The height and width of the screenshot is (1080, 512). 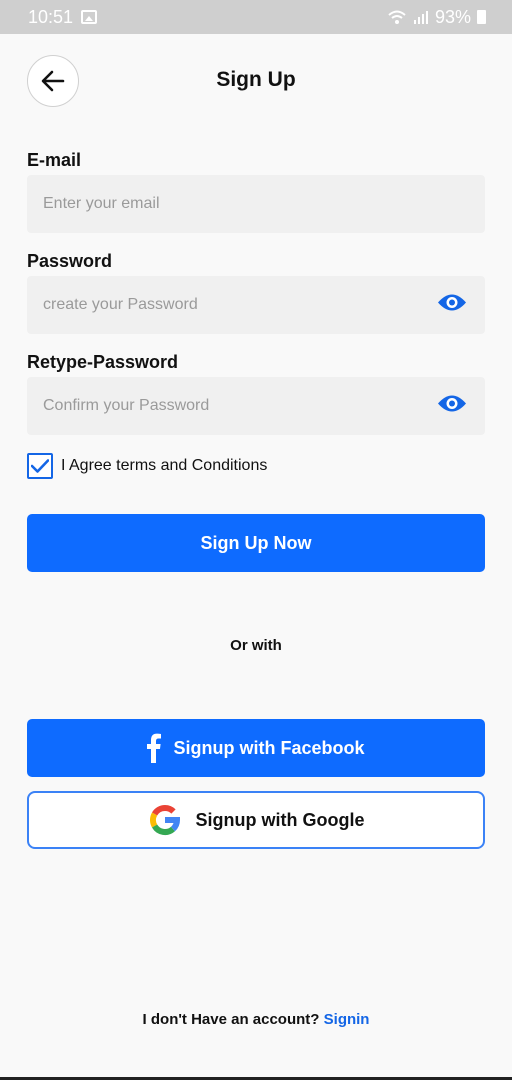 I want to click on status-bar: 10:51 93%, so click(x=256, y=17).